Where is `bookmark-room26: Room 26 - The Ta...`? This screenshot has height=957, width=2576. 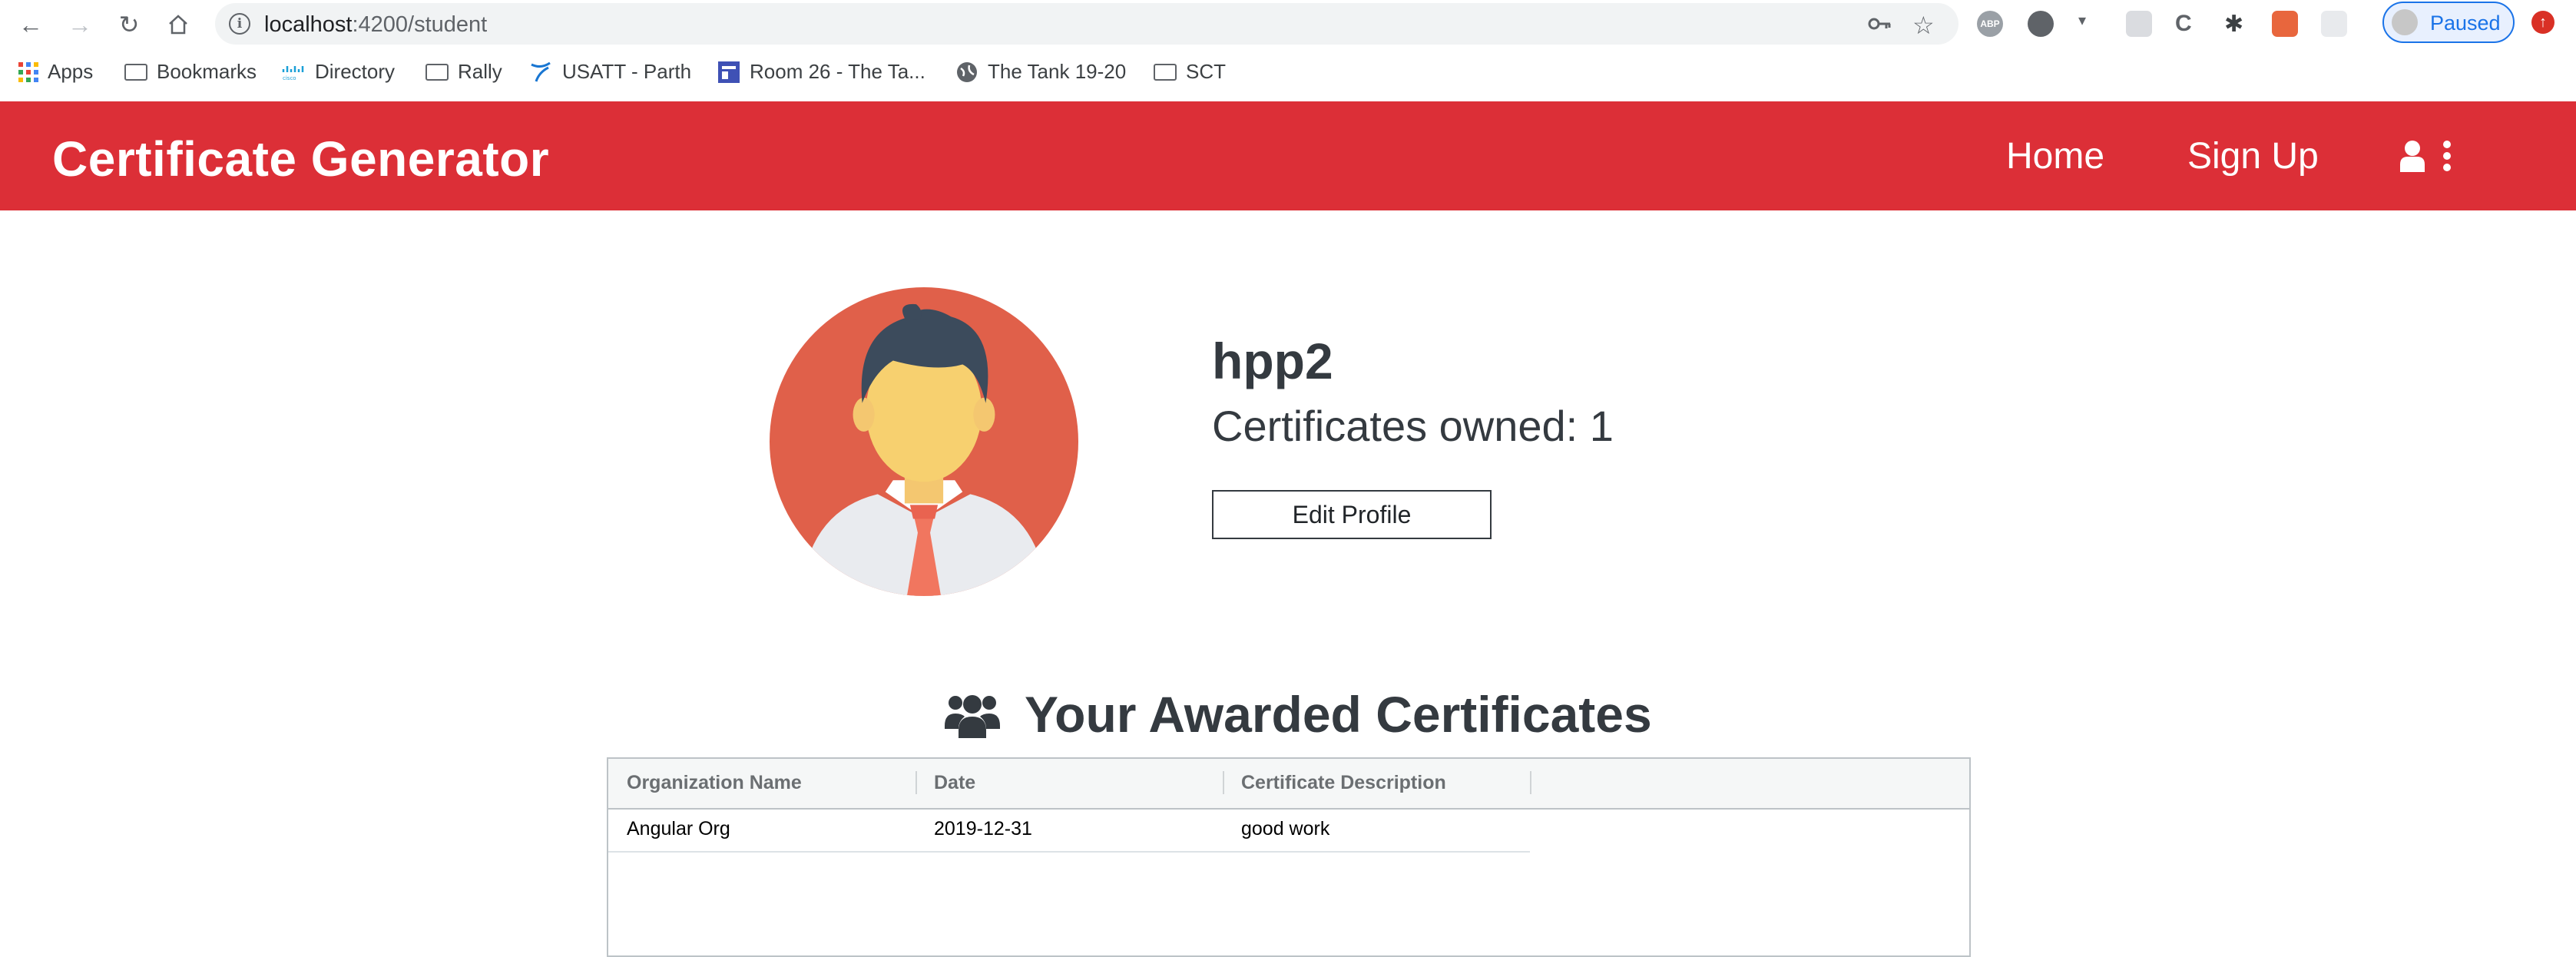
bookmark-room26: Room 26 - The Ta... is located at coordinates (821, 72).